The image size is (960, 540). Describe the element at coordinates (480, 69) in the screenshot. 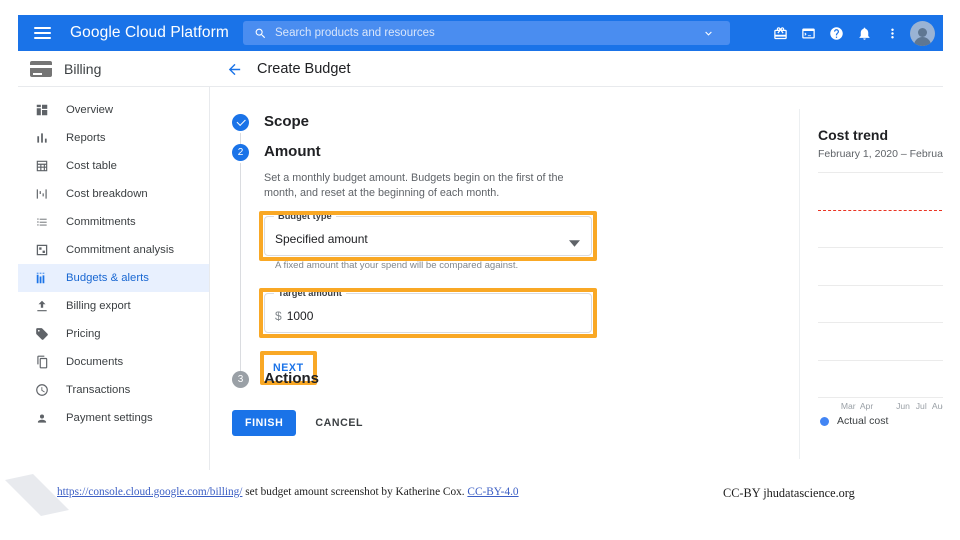

I see `product-header-row: Billing Create Budget` at that location.